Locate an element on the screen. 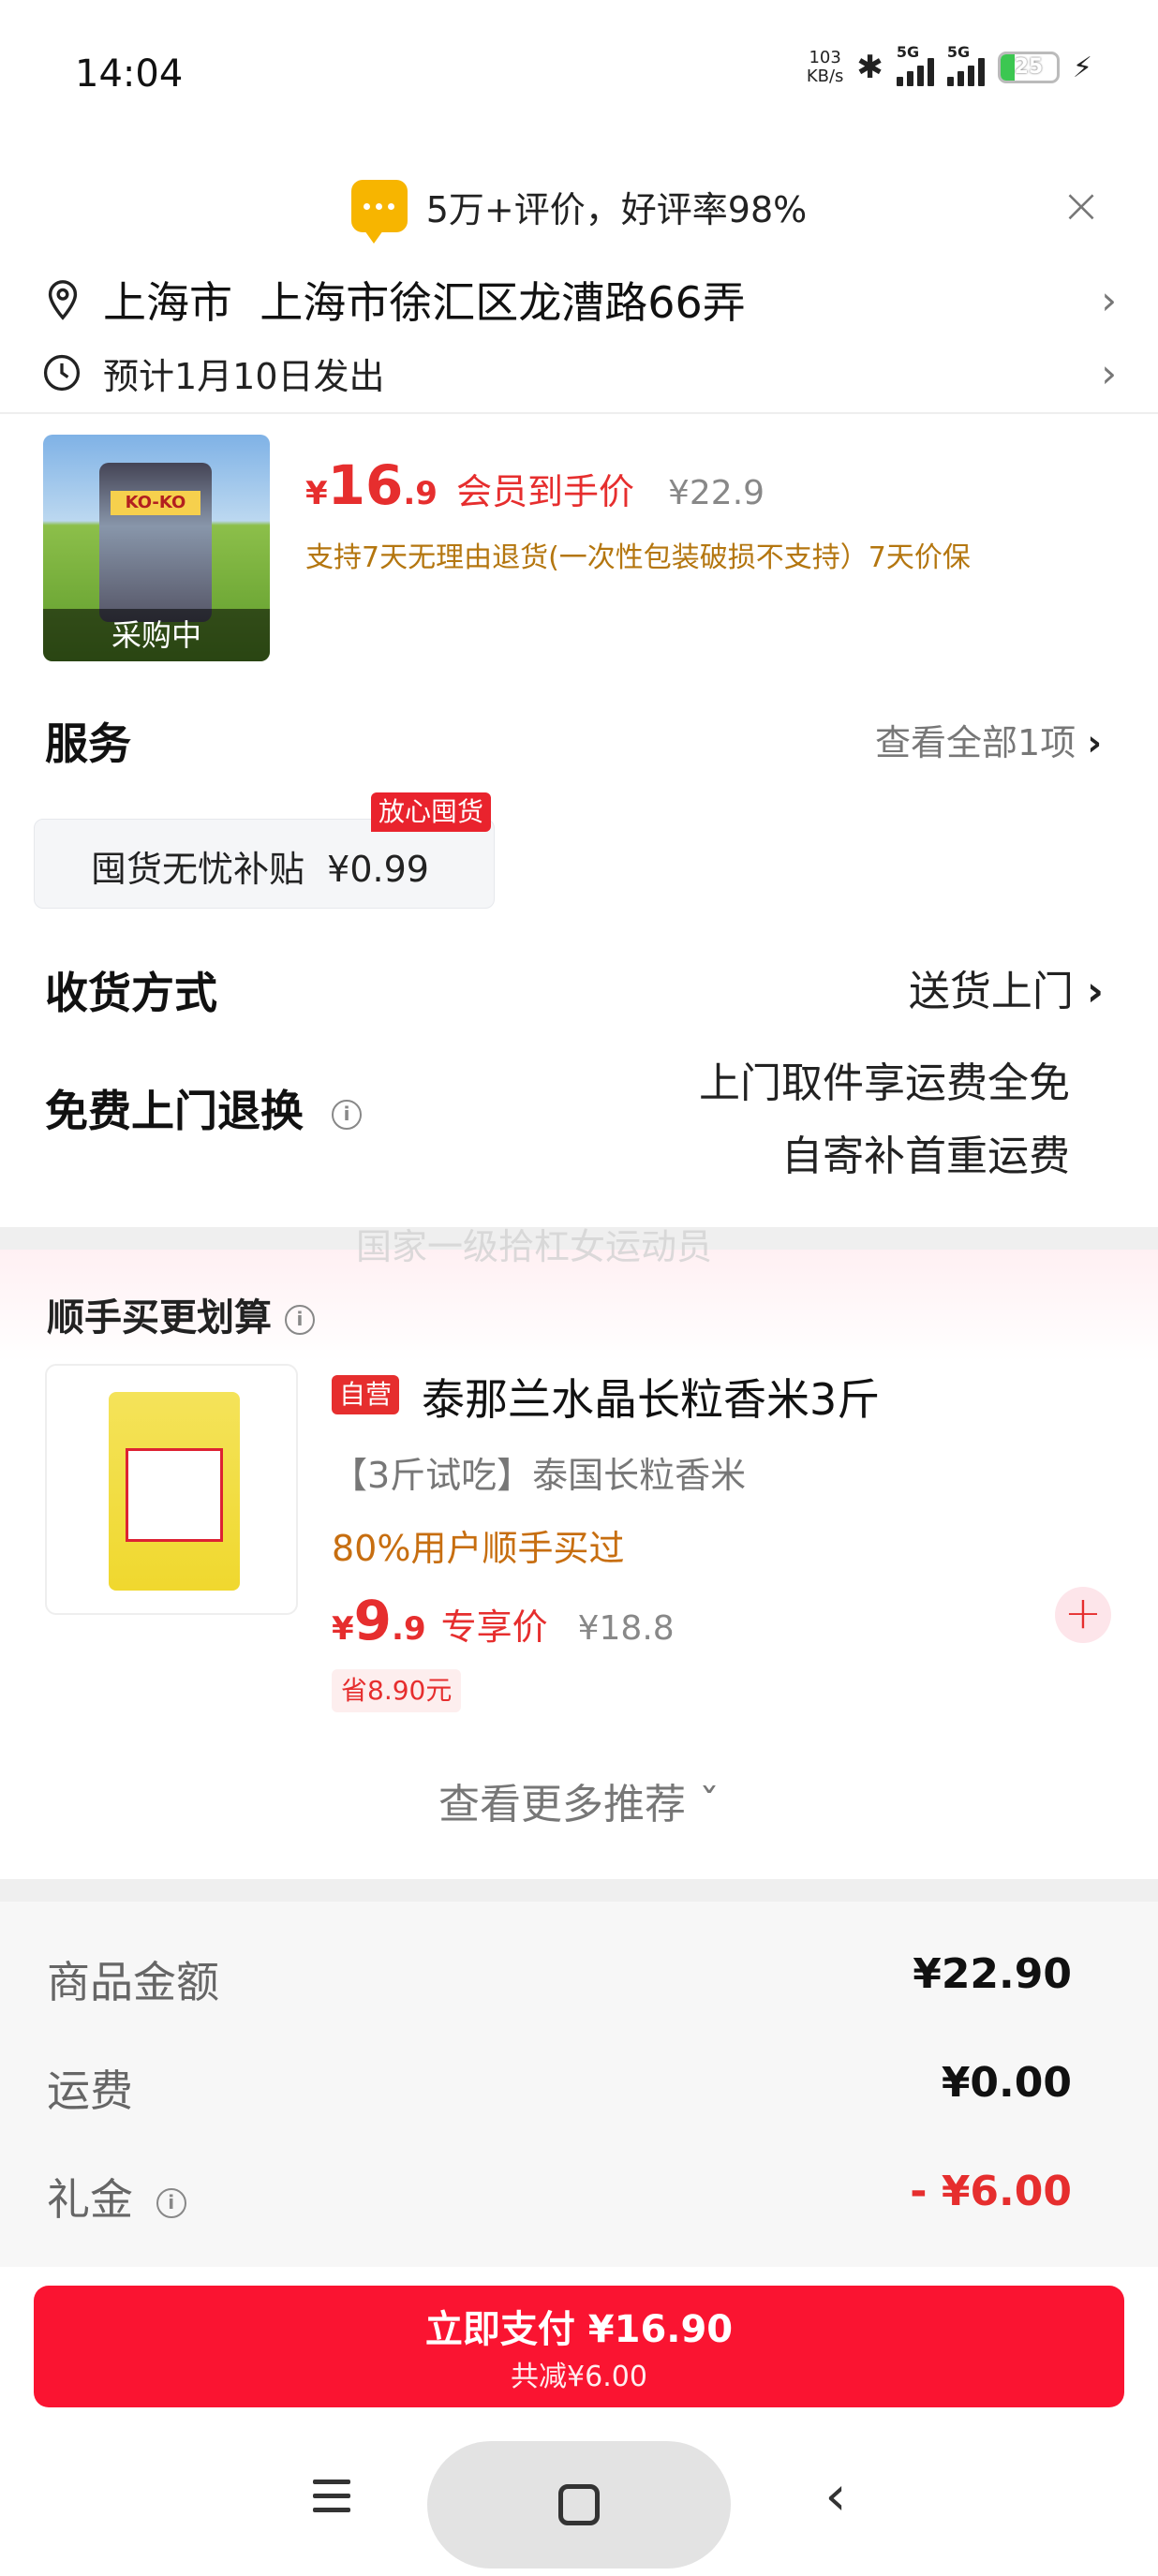  status-bar: 14:04 103 KB/s ✱ 5G 5G 25 ⚡ is located at coordinates (579, 75).